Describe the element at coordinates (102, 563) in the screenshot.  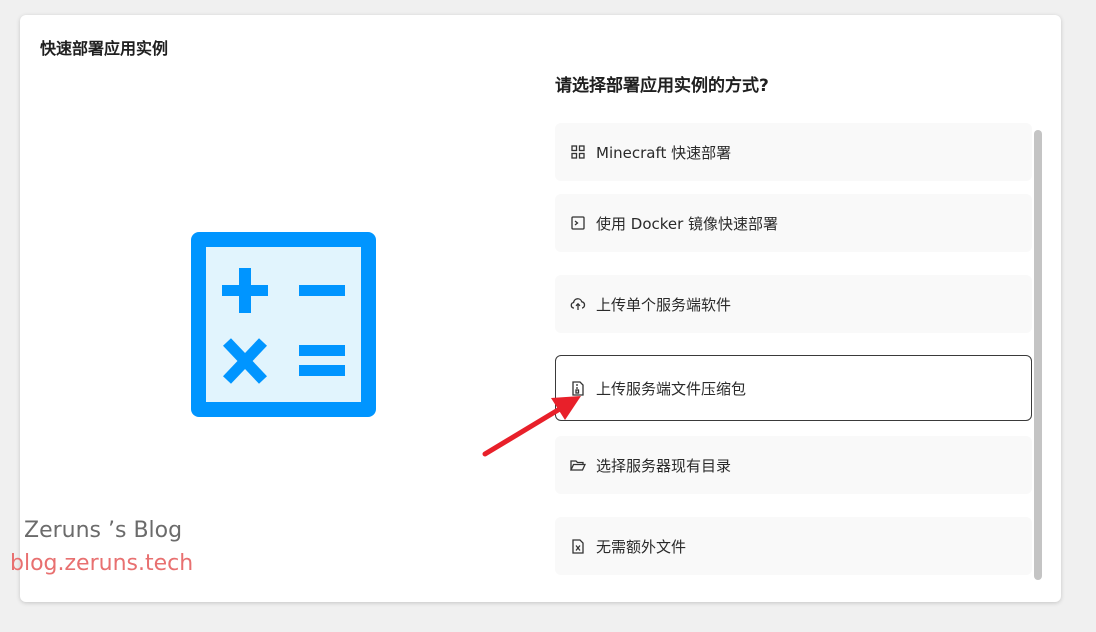
I see `watermark-blog-url: blog.zeruns.tech` at that location.